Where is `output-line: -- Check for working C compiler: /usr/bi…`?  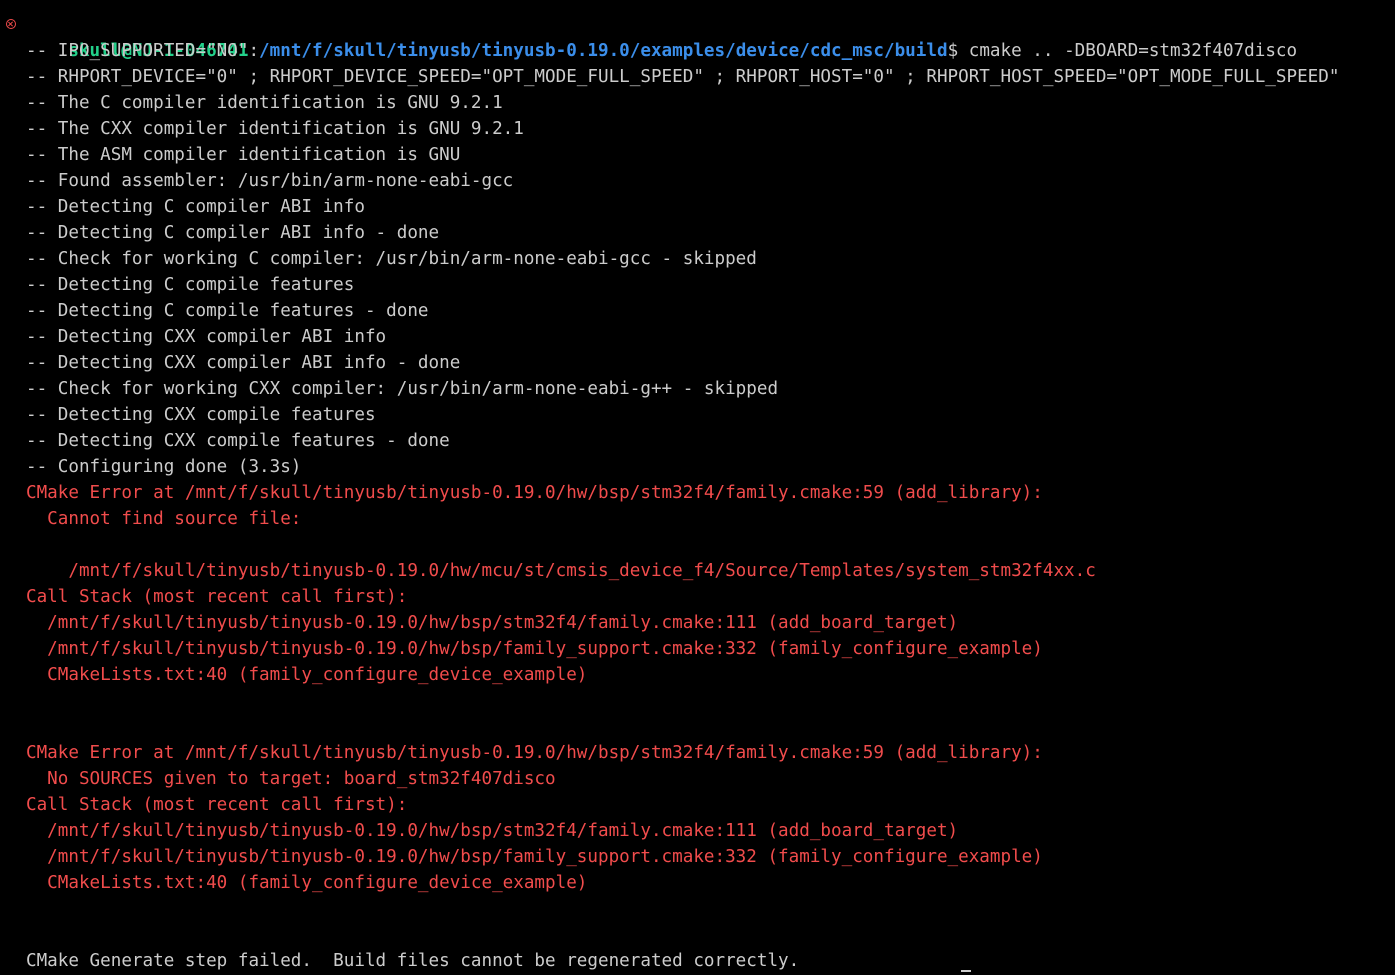 output-line: -- Check for working C compiler: /usr/bi… is located at coordinates (391, 259).